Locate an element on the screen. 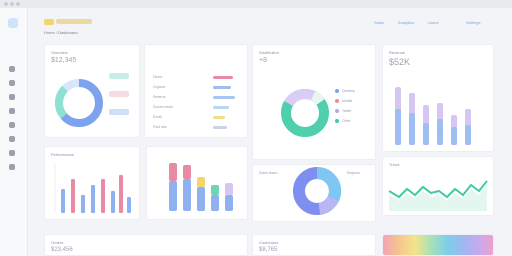  nav-item: Settings is located at coordinates (473, 22).